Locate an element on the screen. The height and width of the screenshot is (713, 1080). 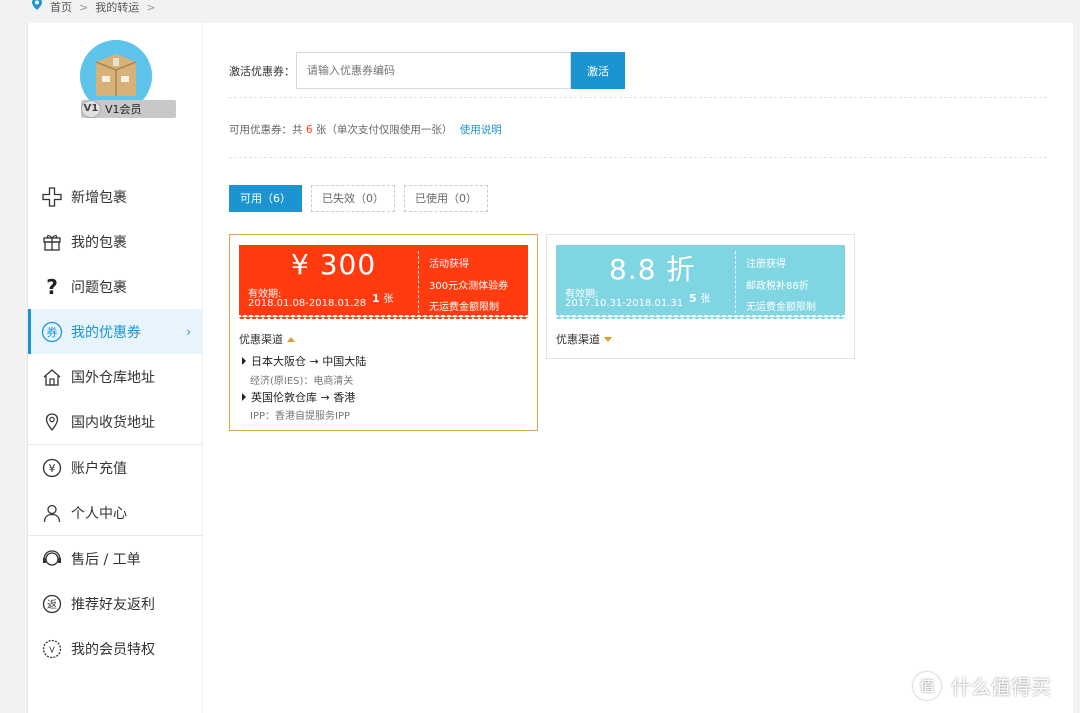
route-detail: IPP：香港自提服务IPP is located at coordinates (300, 416).